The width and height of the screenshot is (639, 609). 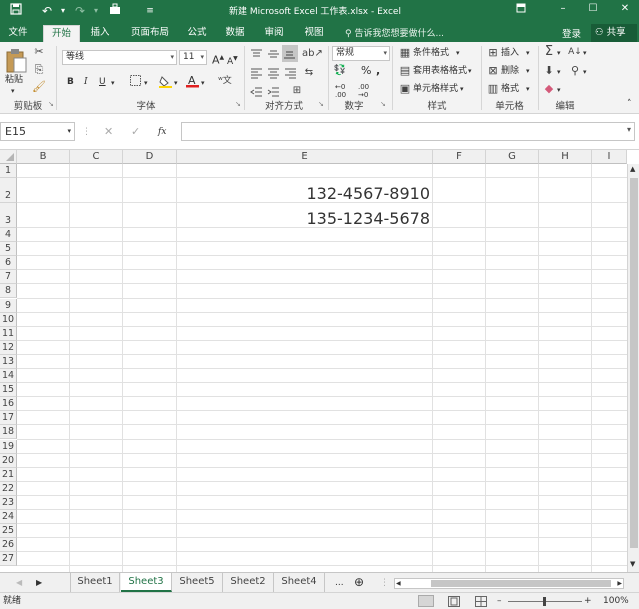 What do you see at coordinates (549, 89) in the screenshot?
I see `clear-icon: ◆` at bounding box center [549, 89].